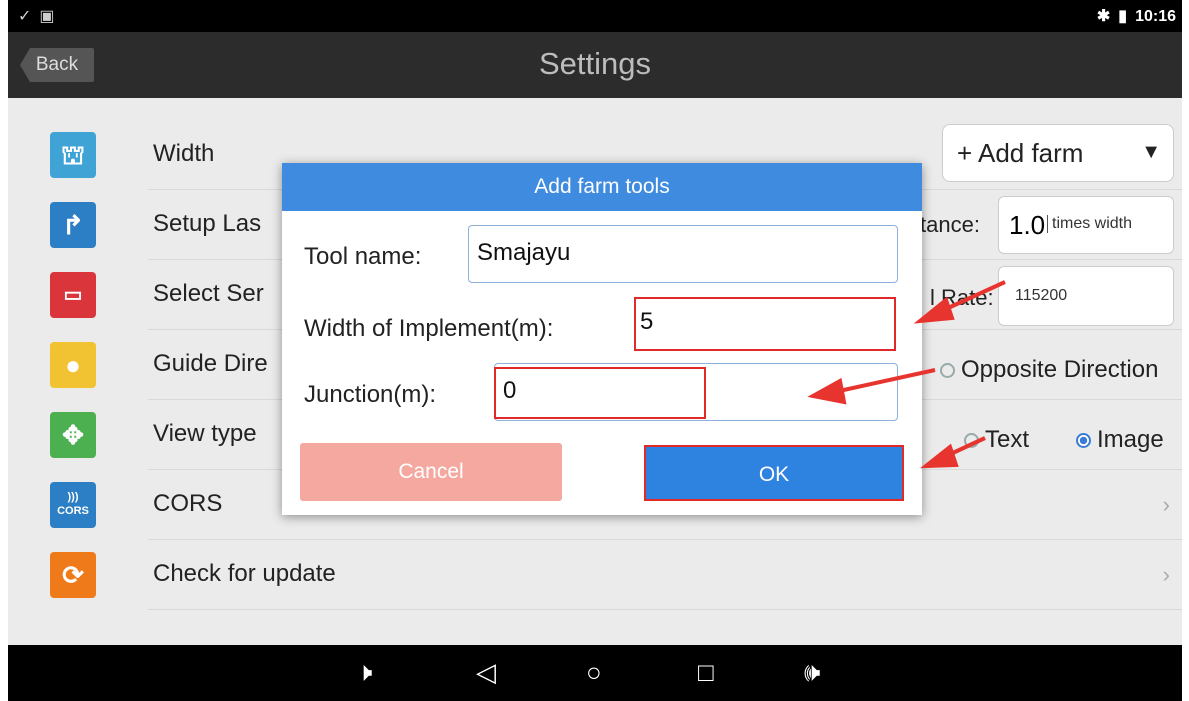 The width and height of the screenshot is (1189, 701). What do you see at coordinates (812, 673) in the screenshot?
I see `volume-up-icon: 🕪` at bounding box center [812, 673].